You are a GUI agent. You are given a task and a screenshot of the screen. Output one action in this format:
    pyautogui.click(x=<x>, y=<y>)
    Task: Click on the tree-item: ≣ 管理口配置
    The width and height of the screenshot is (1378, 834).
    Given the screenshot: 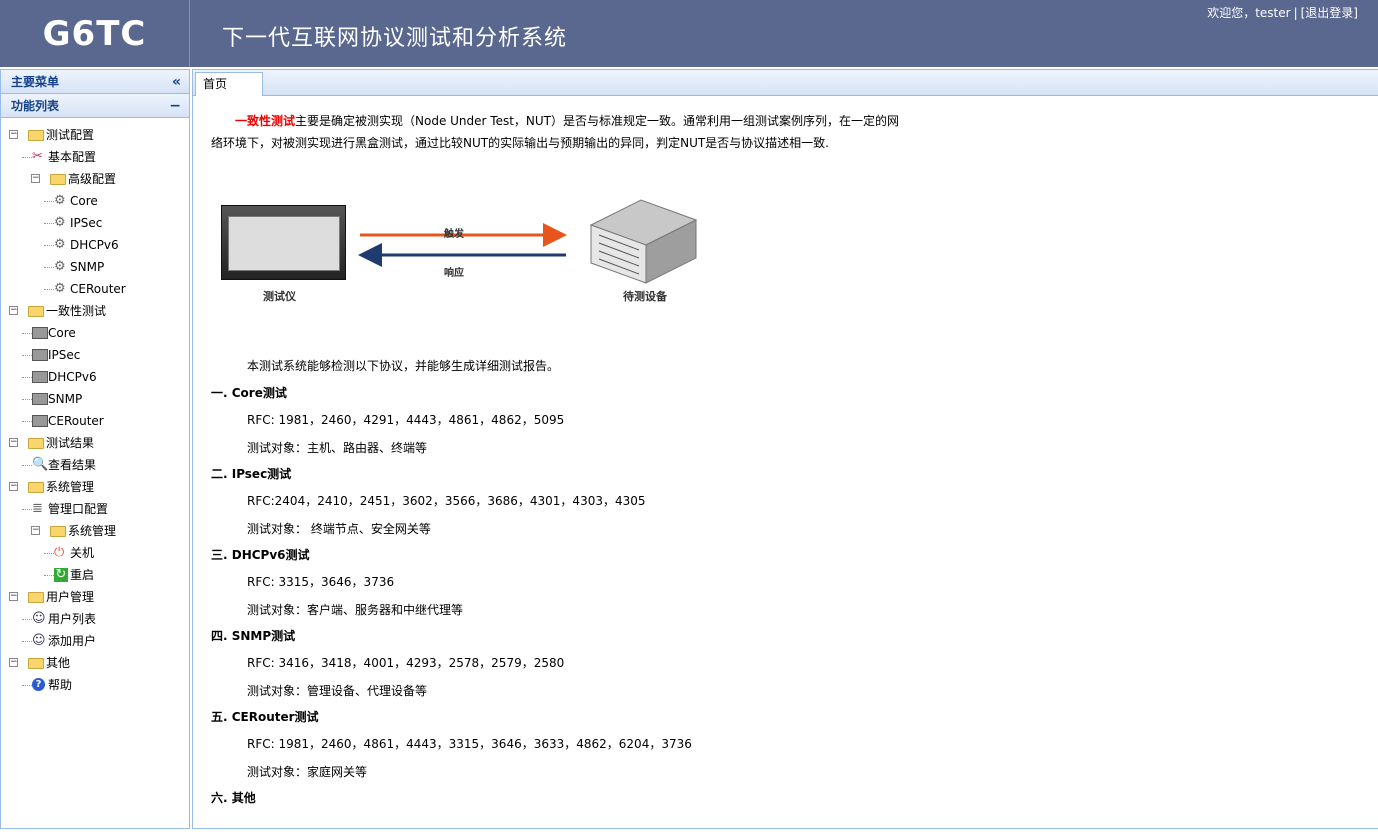 What is the action you would take?
    pyautogui.click(x=95, y=509)
    